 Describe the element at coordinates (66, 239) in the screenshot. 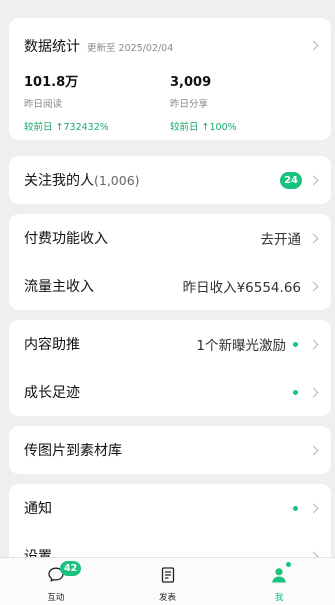

I see `paid-income-label: 付费功能收入` at that location.